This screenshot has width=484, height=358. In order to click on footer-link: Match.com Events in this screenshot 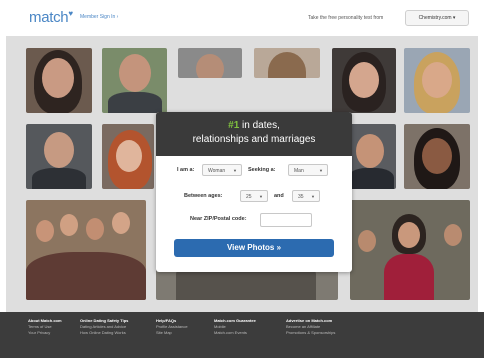, I will do `click(235, 333)`.